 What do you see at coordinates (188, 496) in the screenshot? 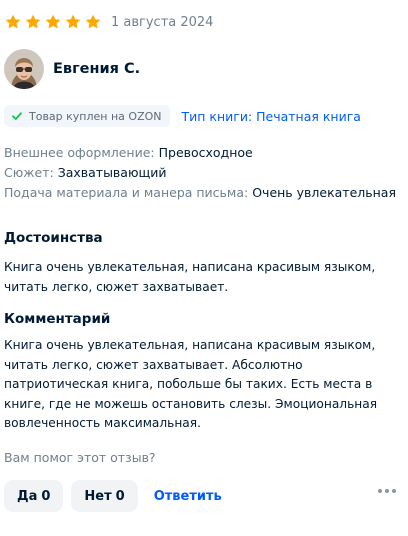
I see `reply-button: Ответить` at bounding box center [188, 496].